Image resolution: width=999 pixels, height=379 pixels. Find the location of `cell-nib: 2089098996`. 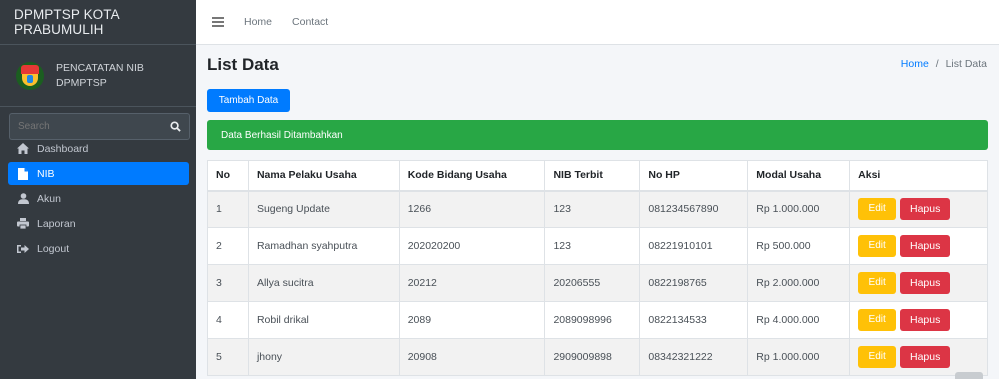

cell-nib: 2089098996 is located at coordinates (592, 320).